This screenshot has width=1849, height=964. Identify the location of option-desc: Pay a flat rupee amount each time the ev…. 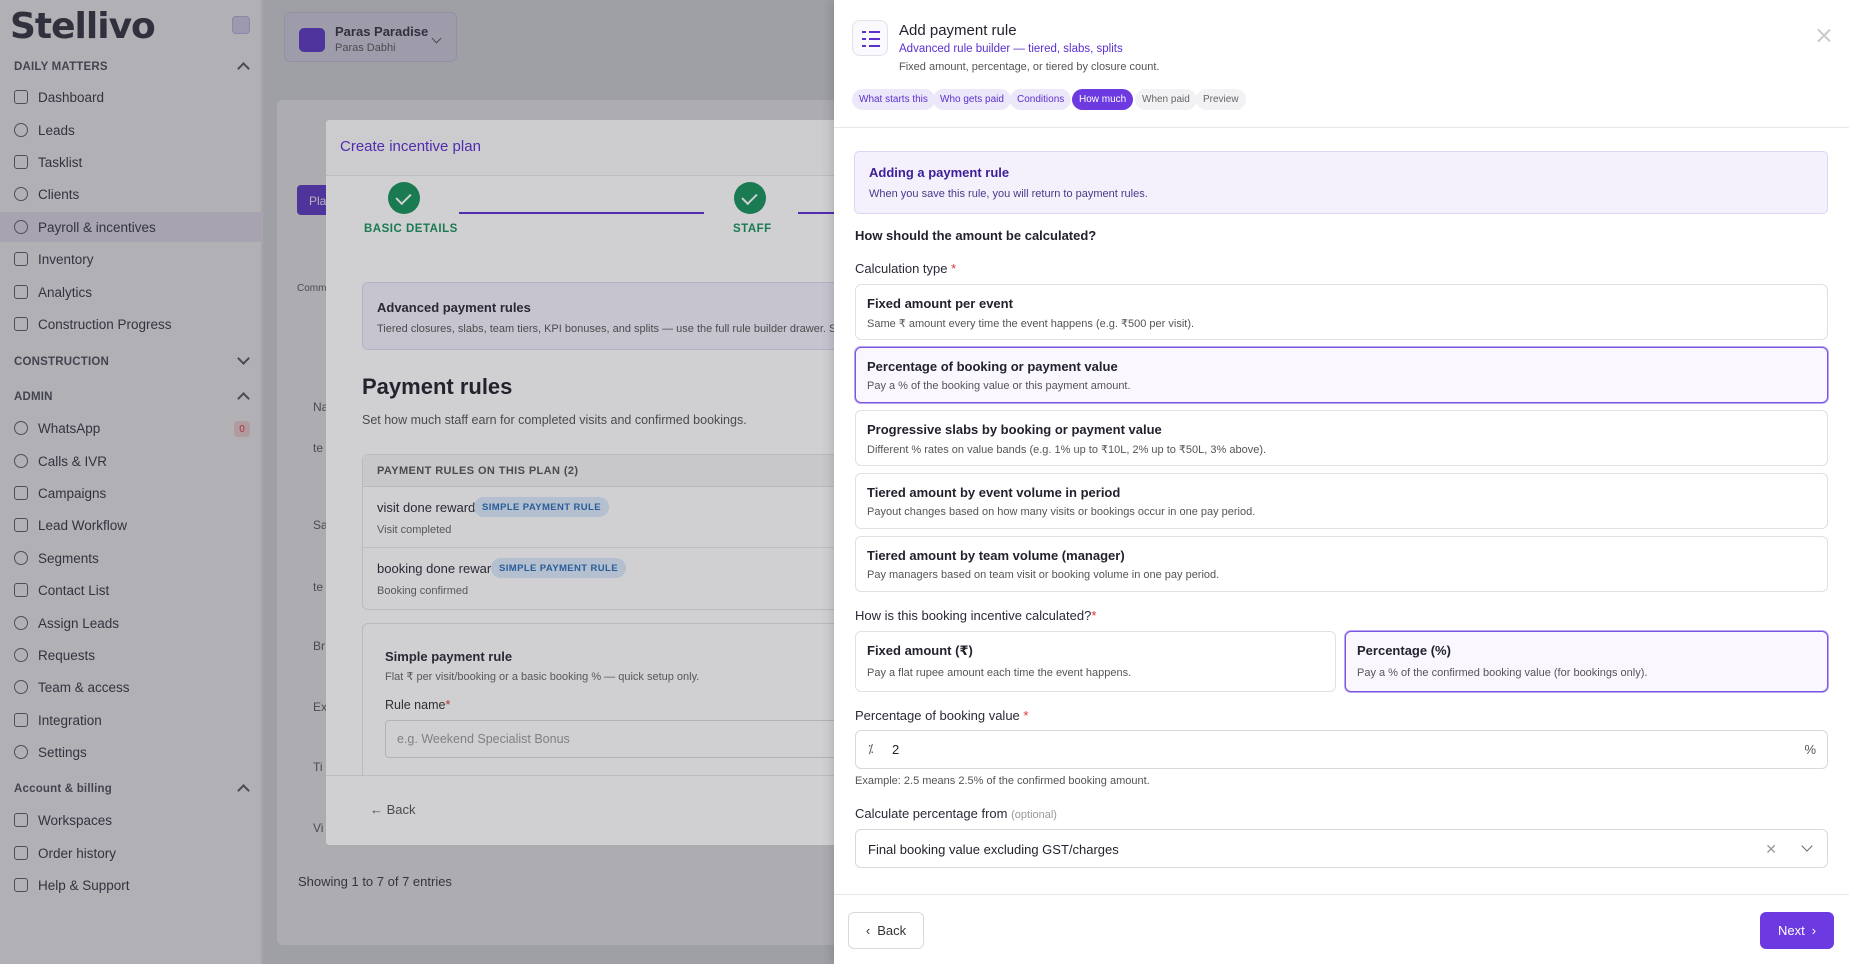
(999, 673).